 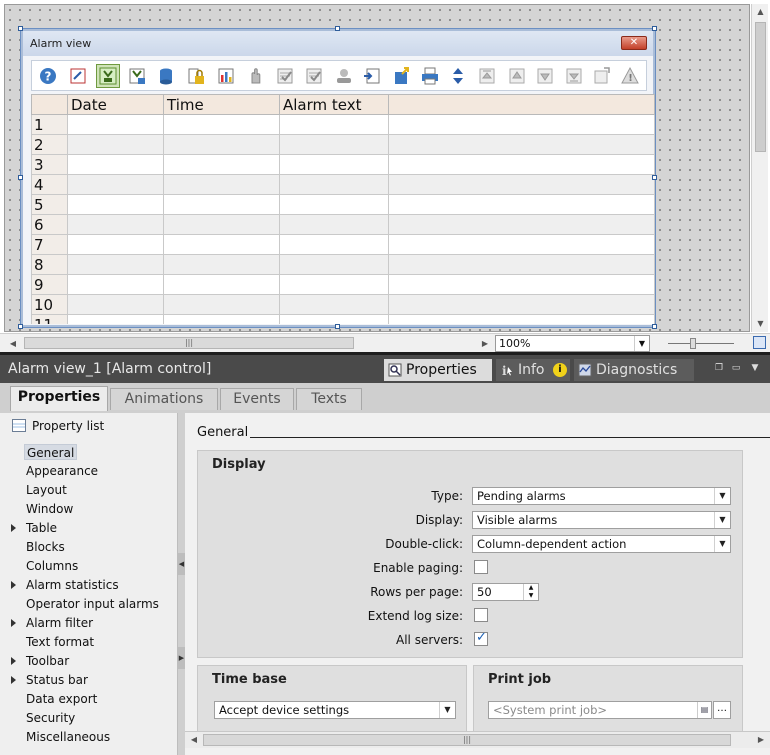 What do you see at coordinates (58, 426) in the screenshot?
I see `property-list-header: Property list` at bounding box center [58, 426].